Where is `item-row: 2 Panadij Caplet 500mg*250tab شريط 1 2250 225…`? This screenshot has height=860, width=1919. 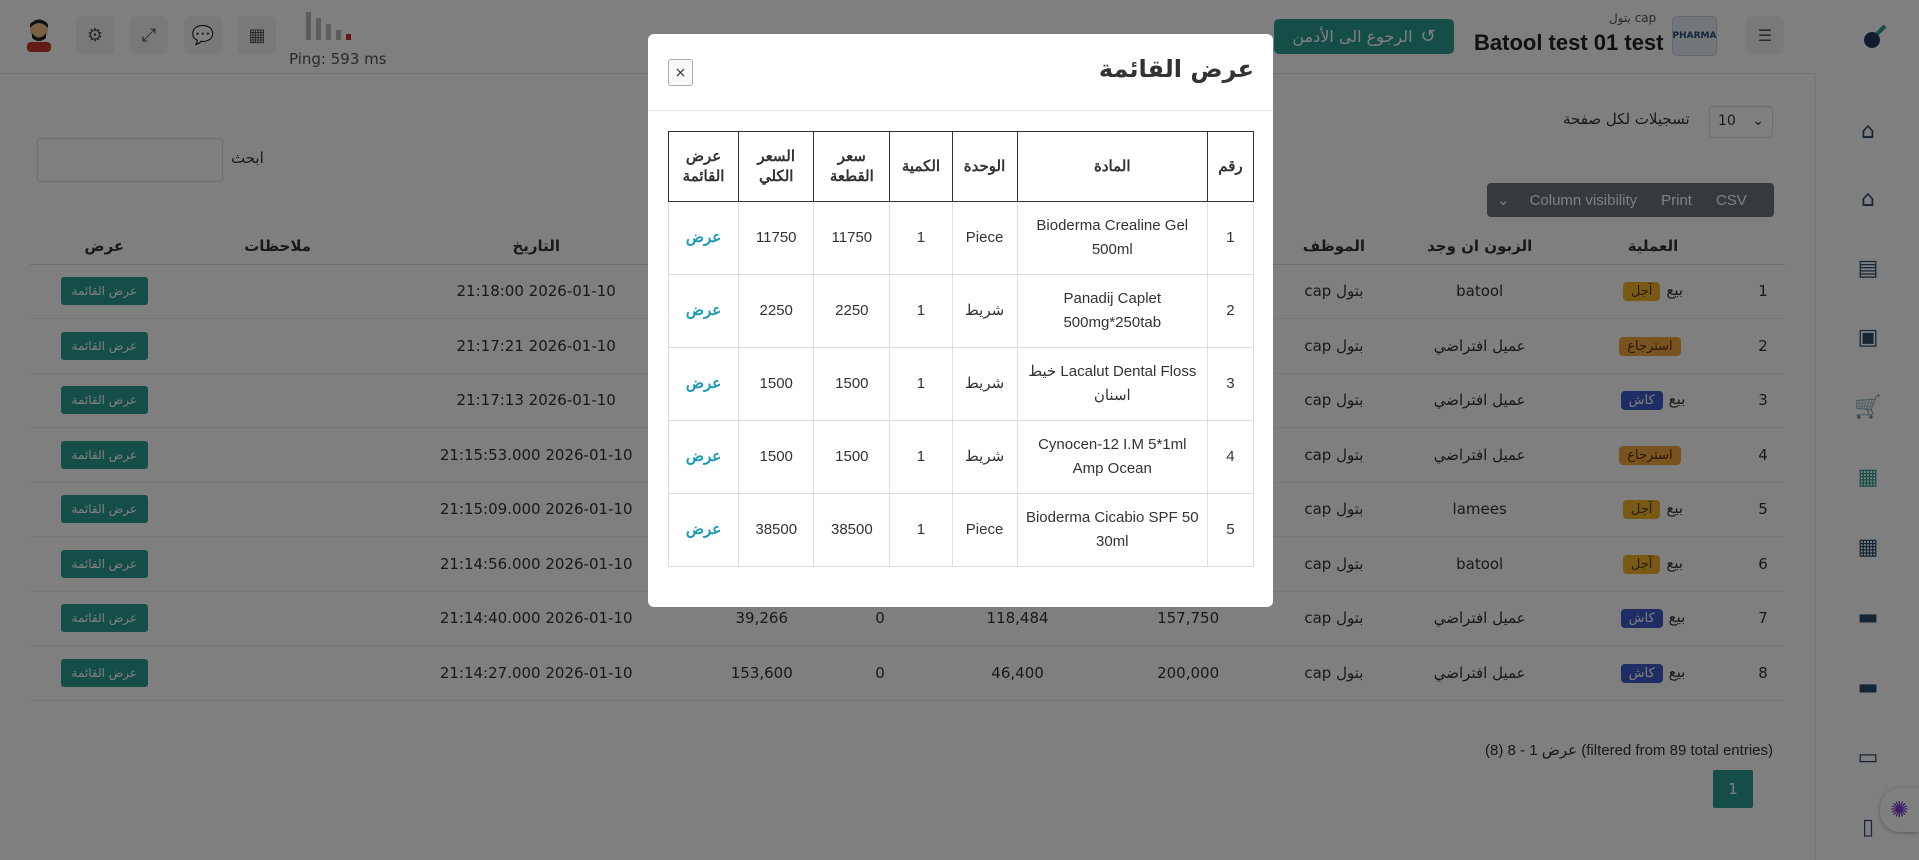
item-row: 2 Panadij Caplet 500mg*250tab شريط 1 2250 225… is located at coordinates (961, 311).